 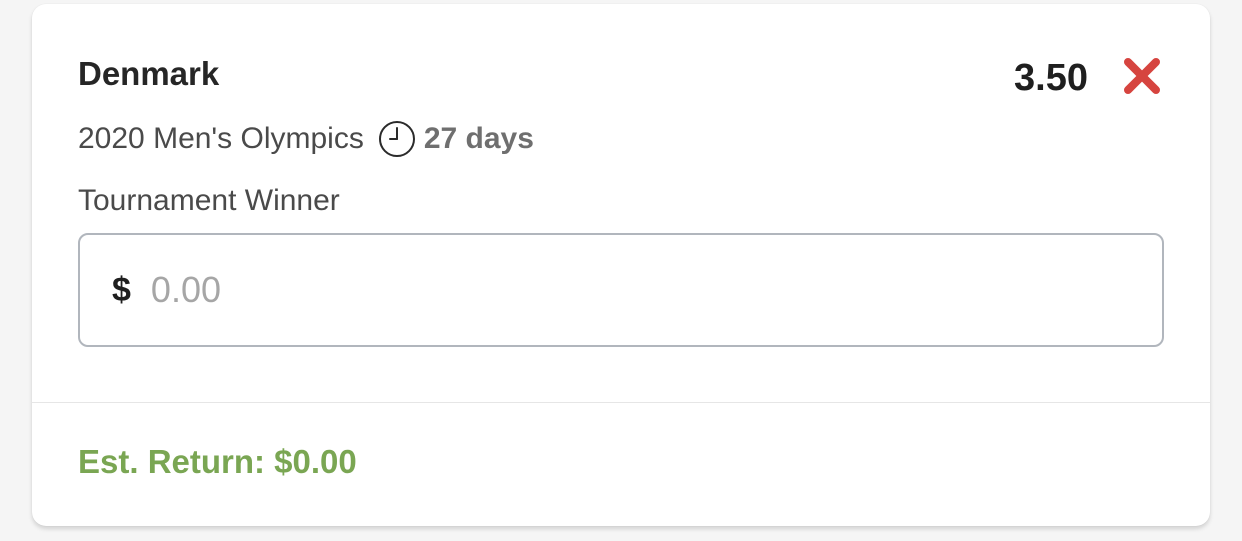 I want to click on selection-name: Denmark, so click(x=149, y=73).